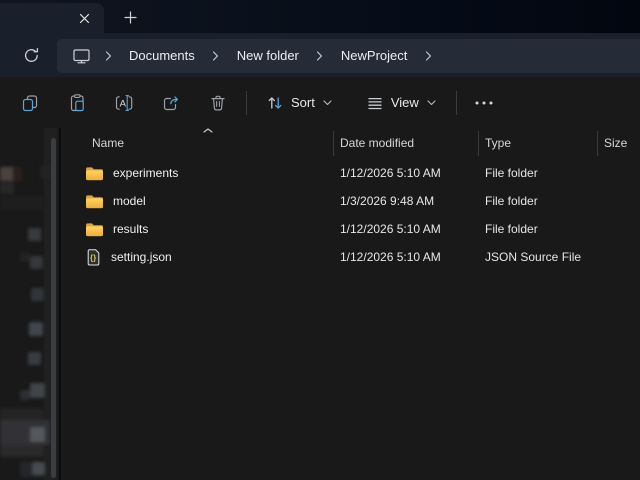  What do you see at coordinates (31, 304) in the screenshot?
I see `navigation-sidebar` at bounding box center [31, 304].